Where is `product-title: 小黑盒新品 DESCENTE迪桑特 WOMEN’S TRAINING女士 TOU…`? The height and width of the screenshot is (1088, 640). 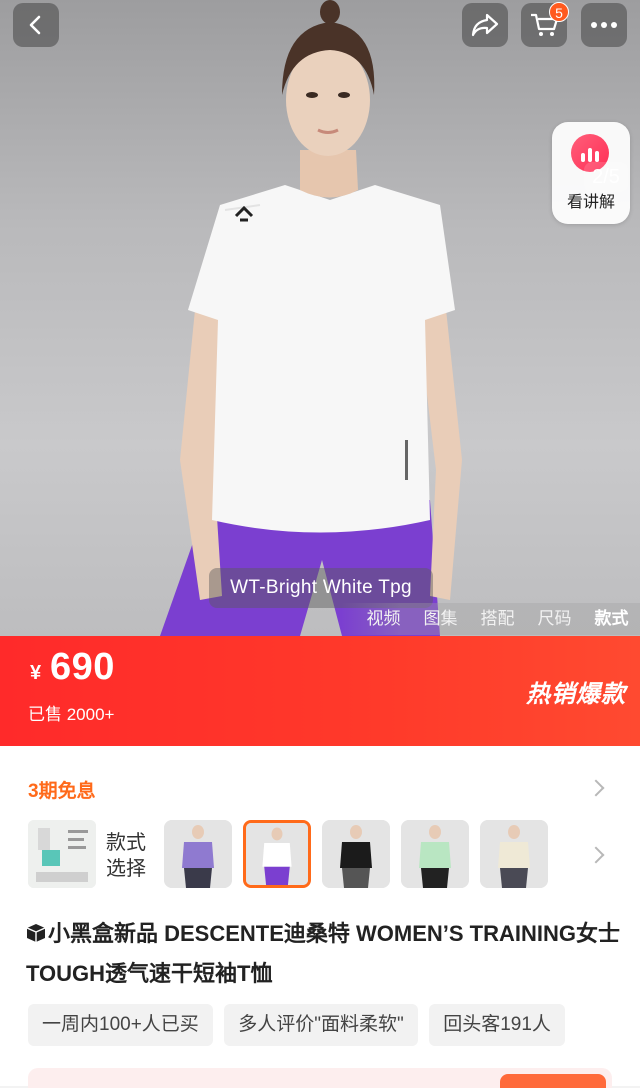 product-title: 小黑盒新品 DESCENTE迪桑特 WOMEN’S TRAINING女士 TOU… is located at coordinates (326, 954).